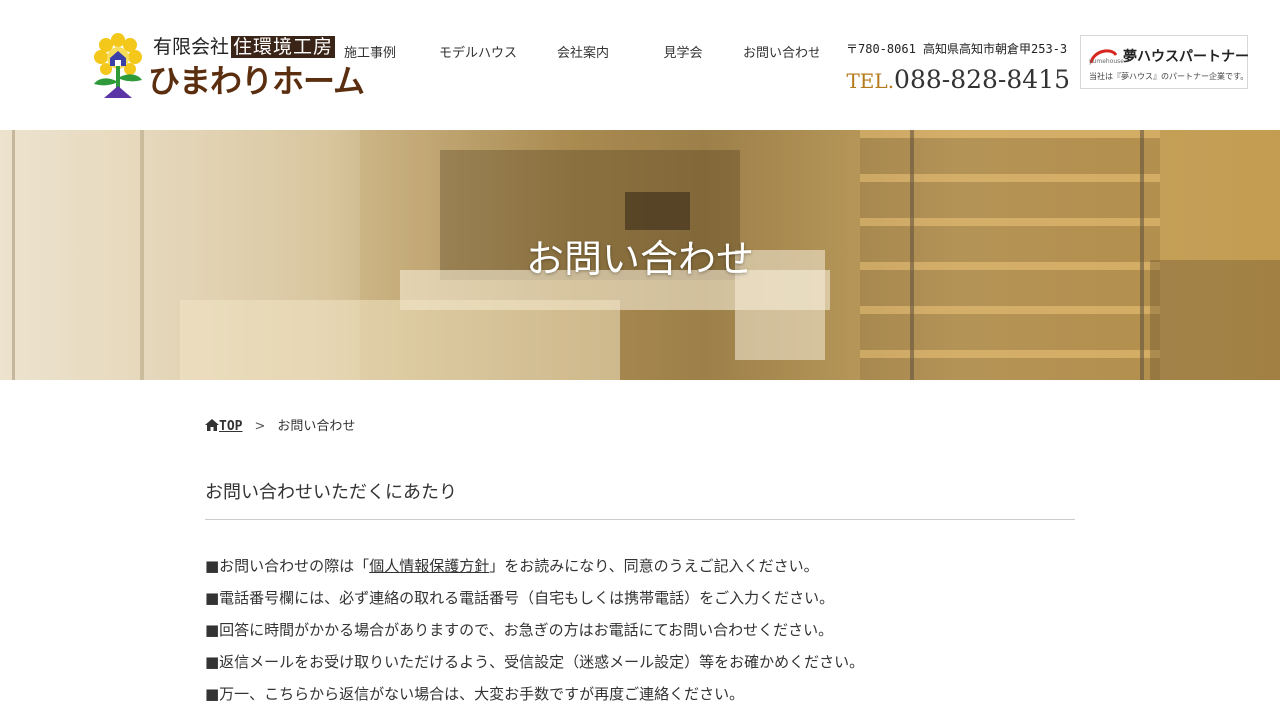 Image resolution: width=1280 pixels, height=720 pixels. I want to click on breadcrumb: TOP > お問い合わせ, so click(280, 424).